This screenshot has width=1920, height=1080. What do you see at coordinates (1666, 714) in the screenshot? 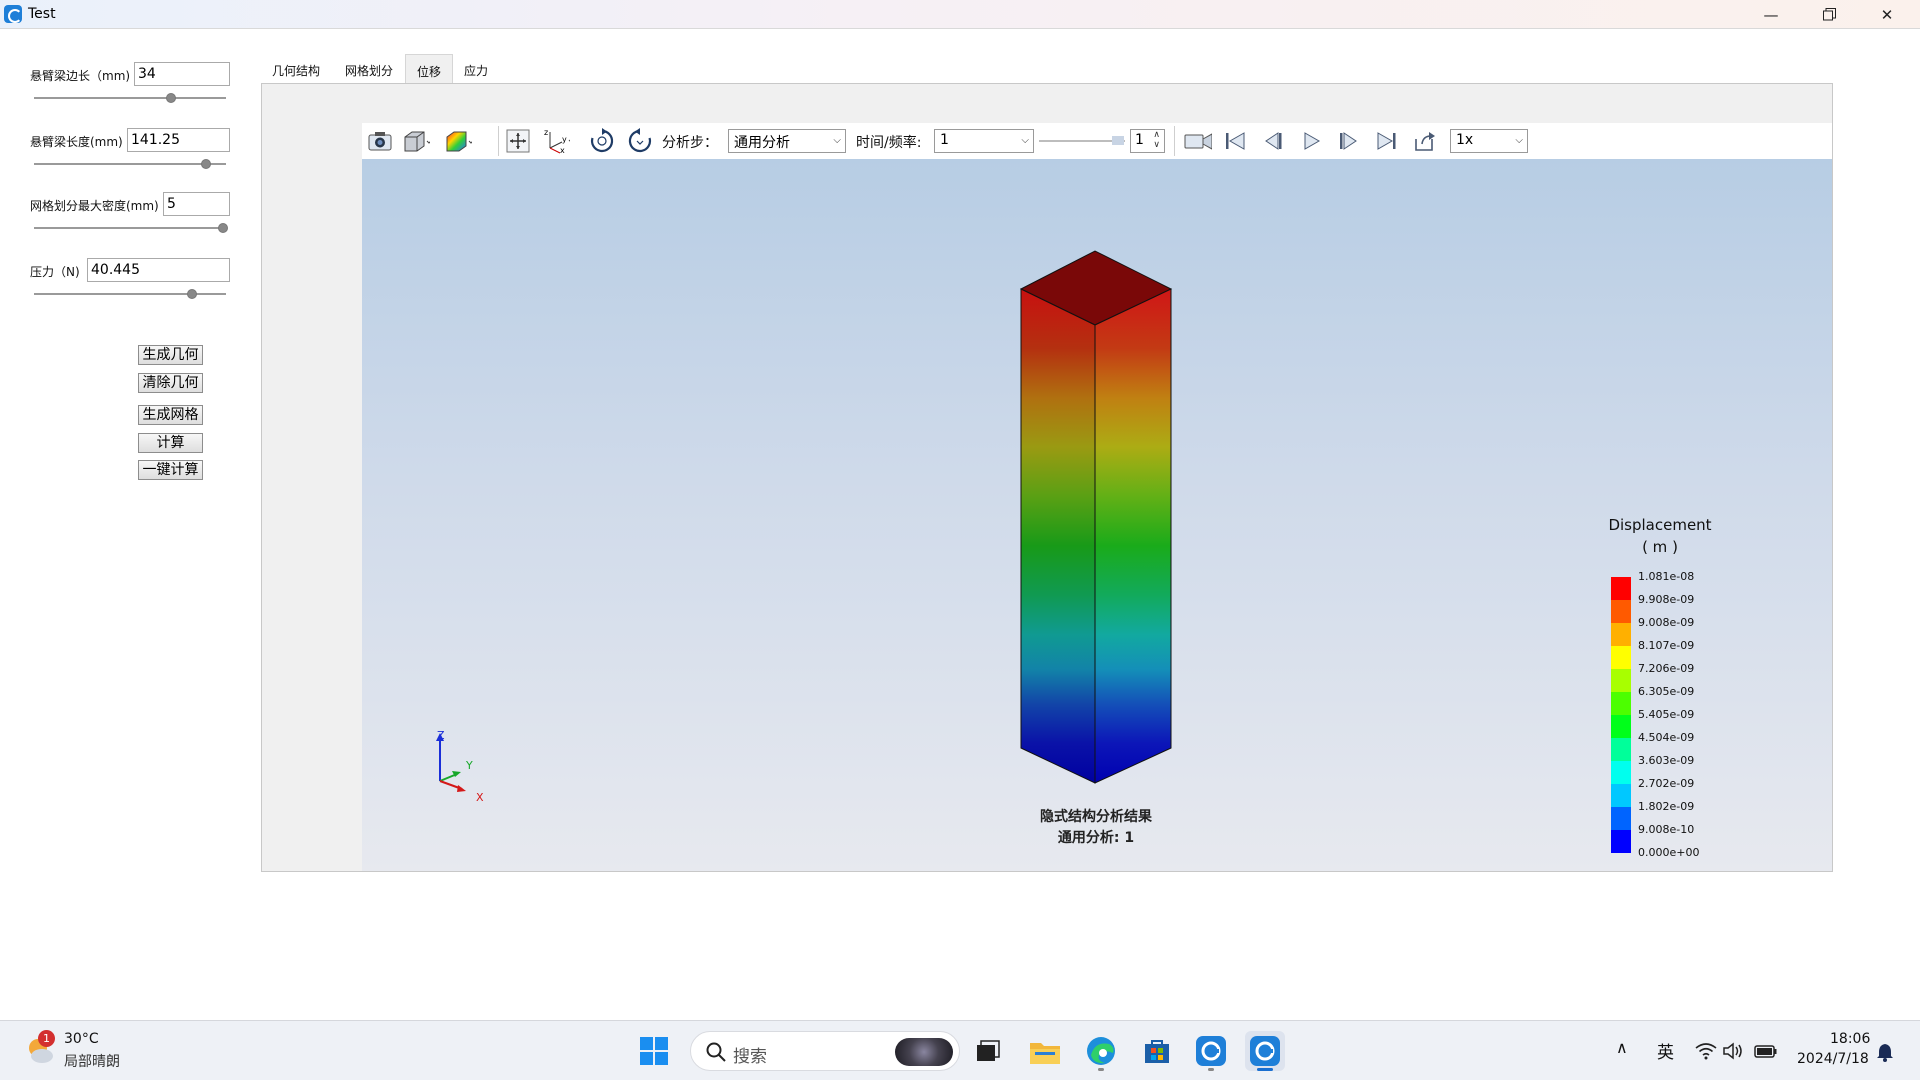
I see `legend-tick-label: 5.405e-09` at bounding box center [1666, 714].